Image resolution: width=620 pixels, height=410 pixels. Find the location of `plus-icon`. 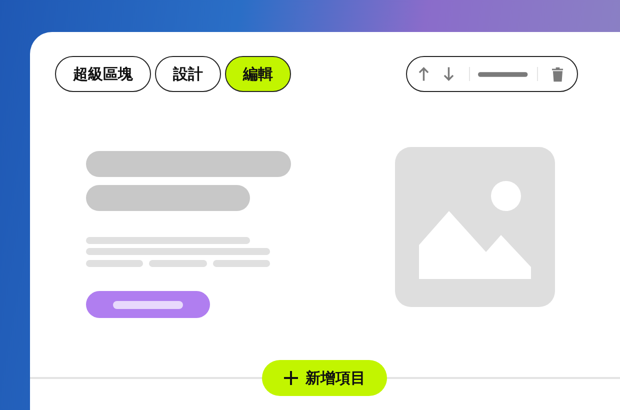

plus-icon is located at coordinates (291, 378).